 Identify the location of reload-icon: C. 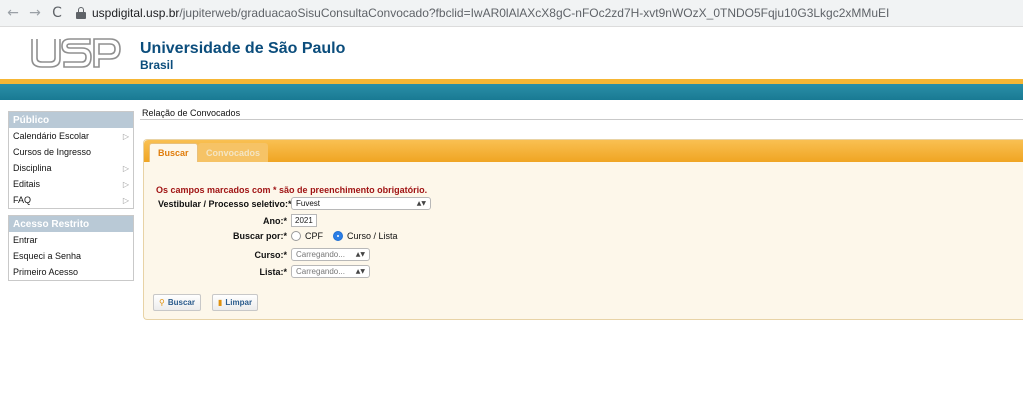
(57, 13).